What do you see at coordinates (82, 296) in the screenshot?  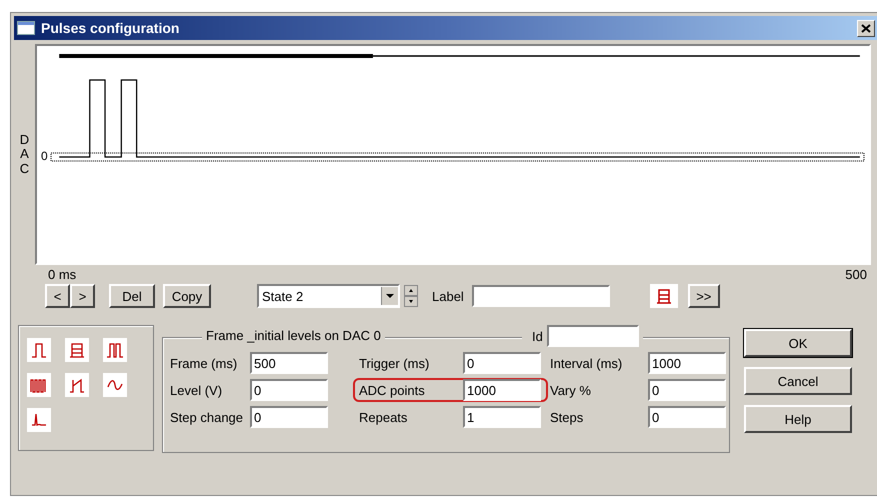 I see `toolbar-button: >` at bounding box center [82, 296].